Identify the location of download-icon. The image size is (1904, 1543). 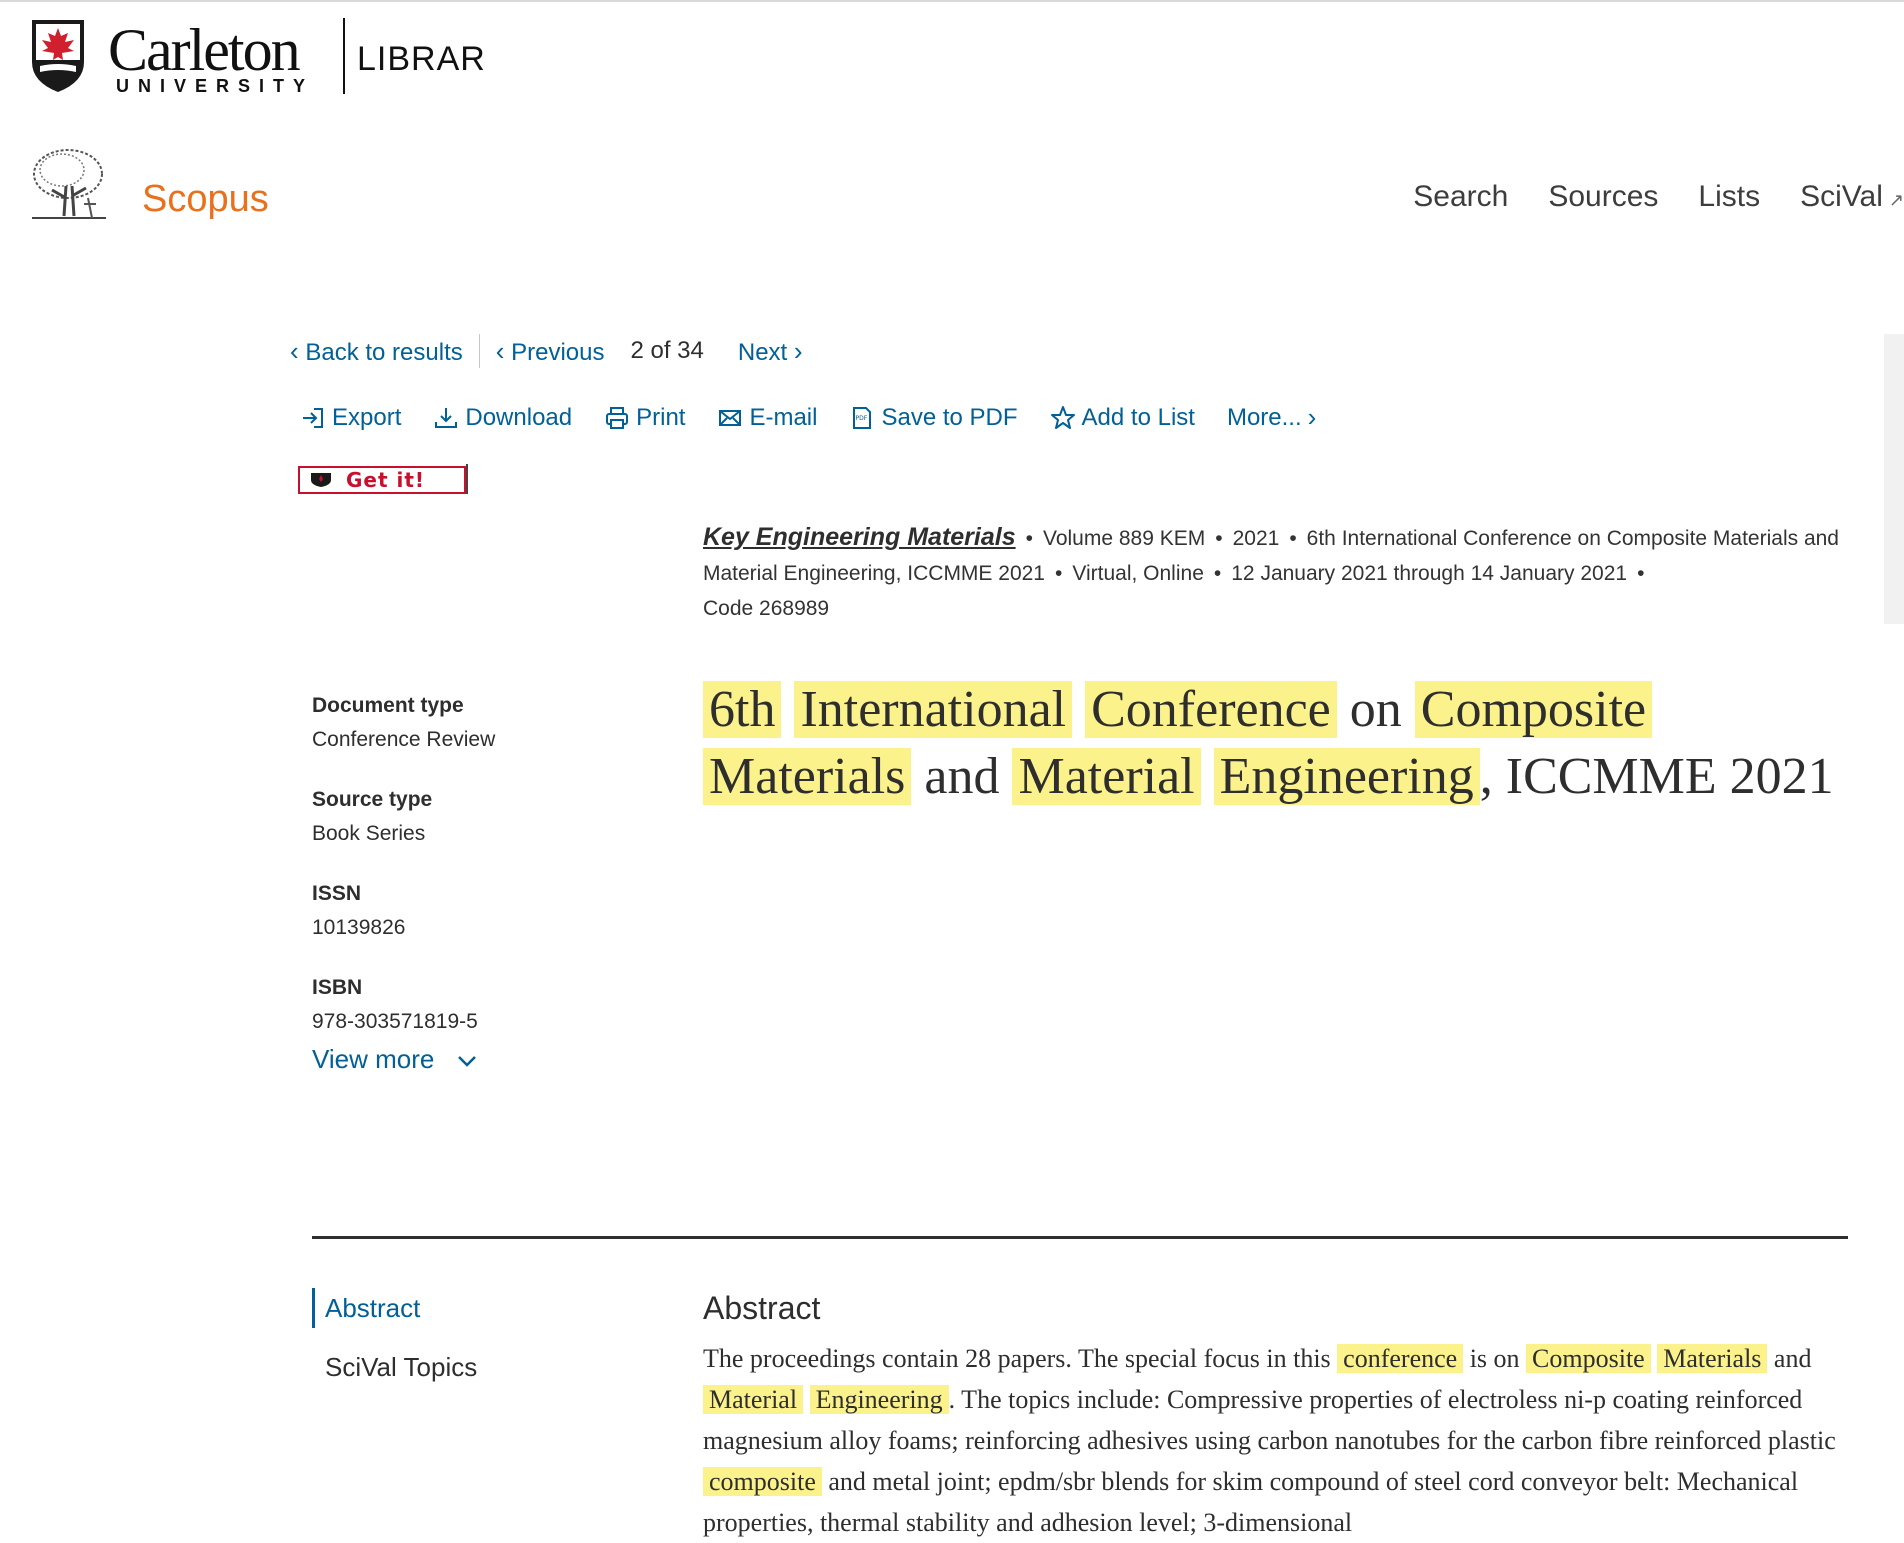
(446, 417).